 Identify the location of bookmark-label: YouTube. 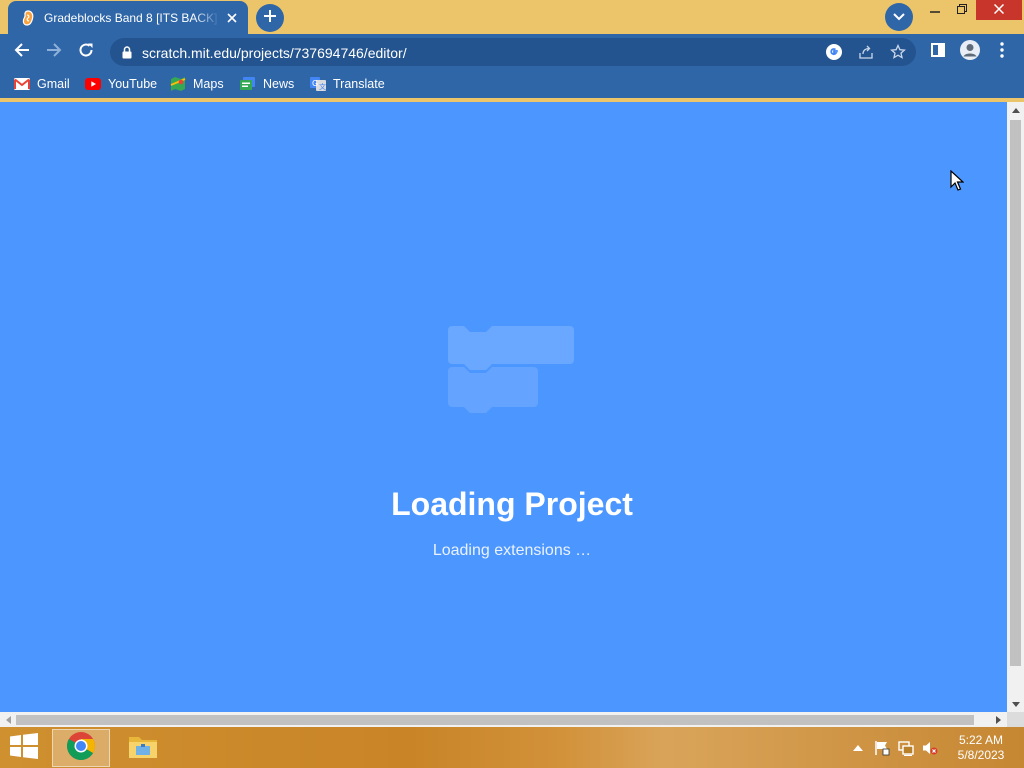
(133, 84).